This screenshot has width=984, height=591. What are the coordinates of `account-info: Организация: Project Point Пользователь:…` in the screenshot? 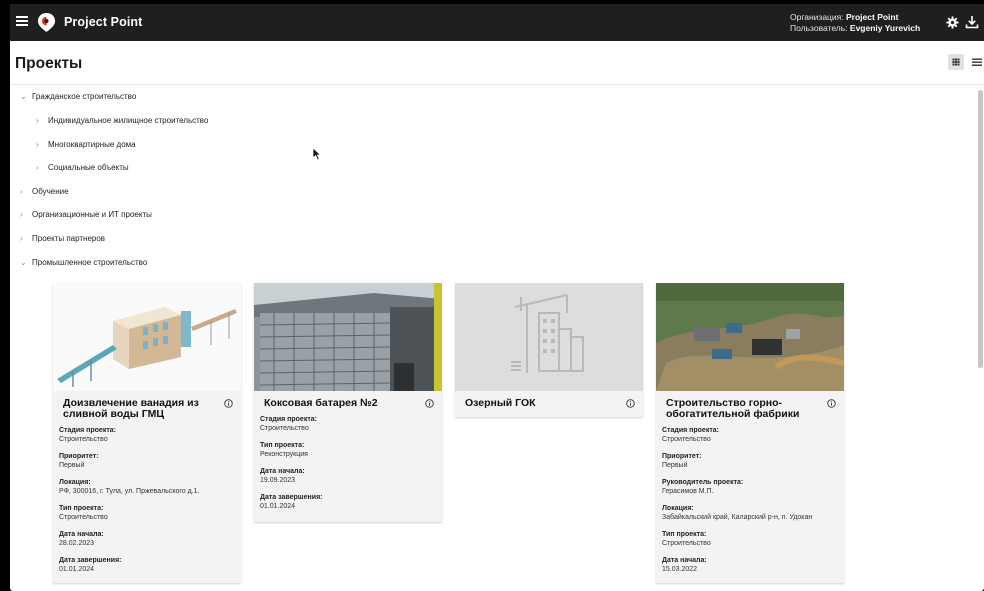 It's located at (855, 22).